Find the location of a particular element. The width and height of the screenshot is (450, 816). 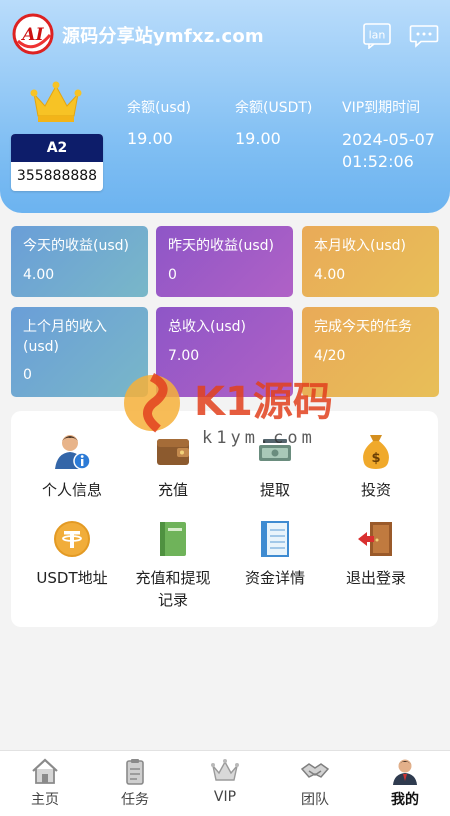

member-level-card: A2 355888888 is located at coordinates (57, 162).